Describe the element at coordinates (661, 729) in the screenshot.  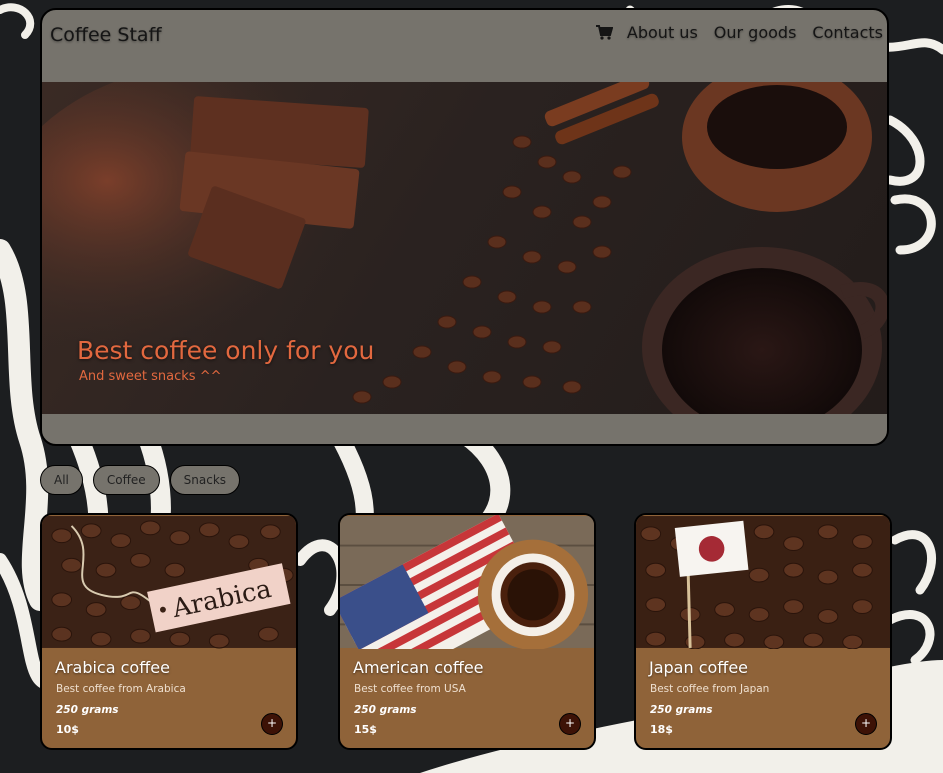
I see `product-price: 18$` at that location.